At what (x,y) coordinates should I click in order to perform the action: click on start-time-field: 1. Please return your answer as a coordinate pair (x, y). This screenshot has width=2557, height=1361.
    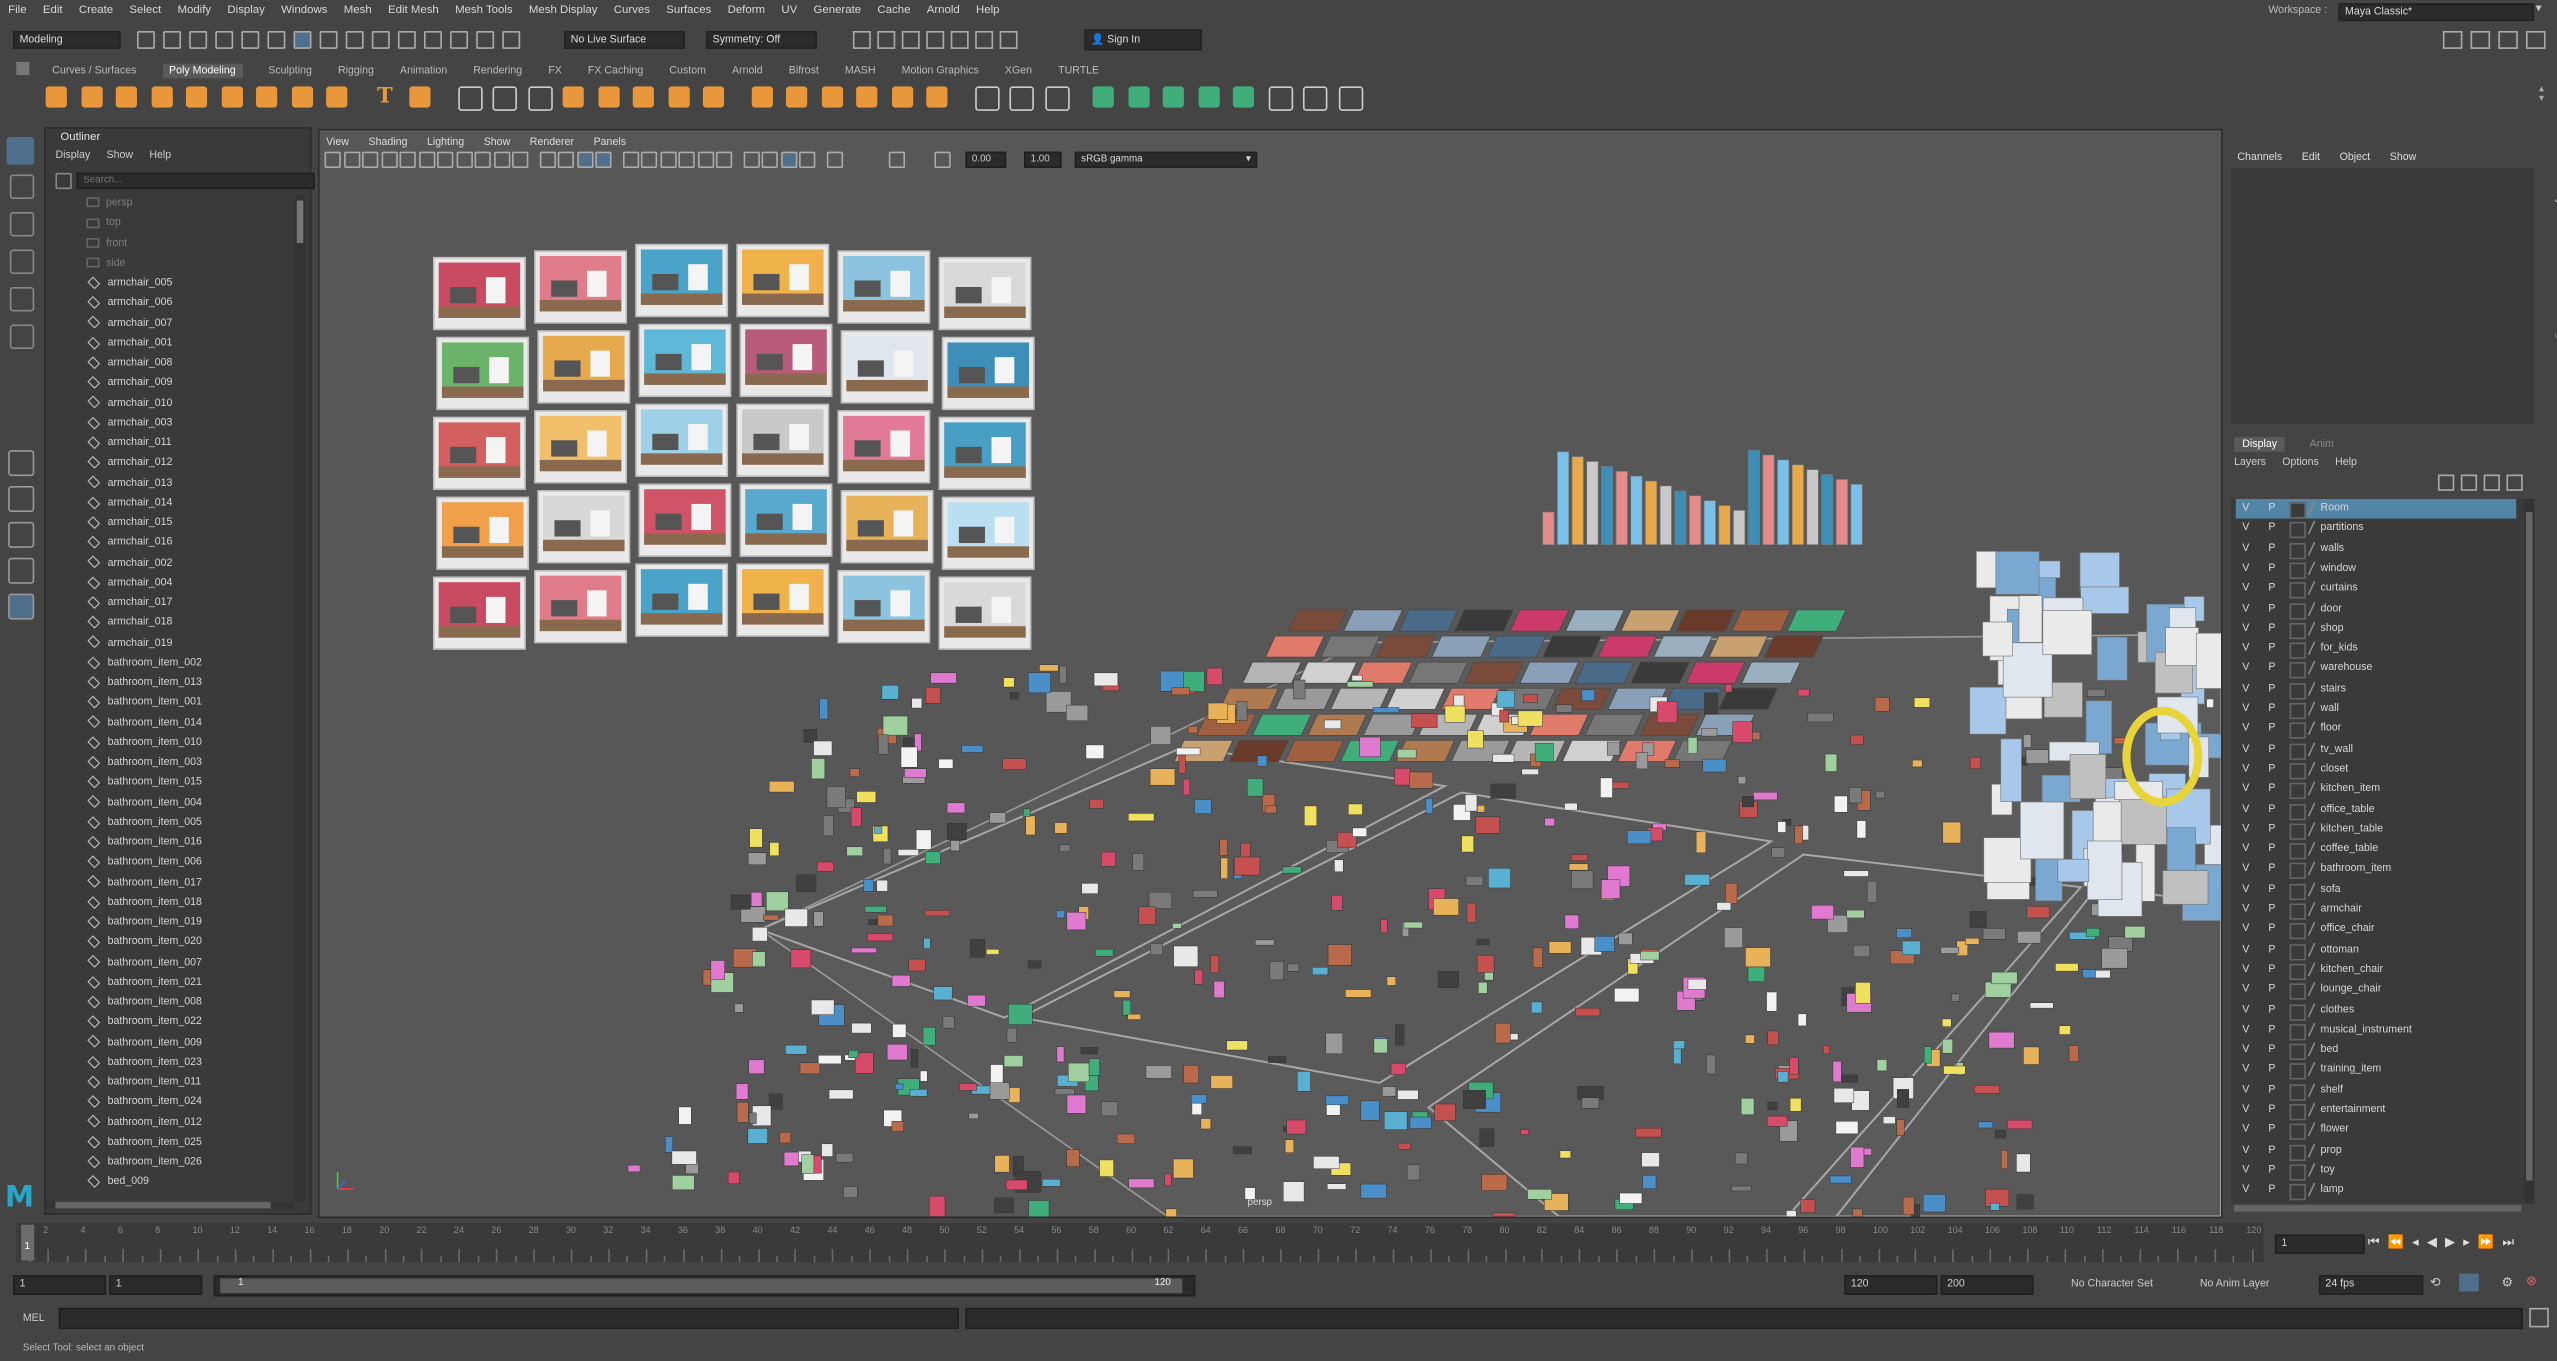
    Looking at the image, I should click on (59, 1285).